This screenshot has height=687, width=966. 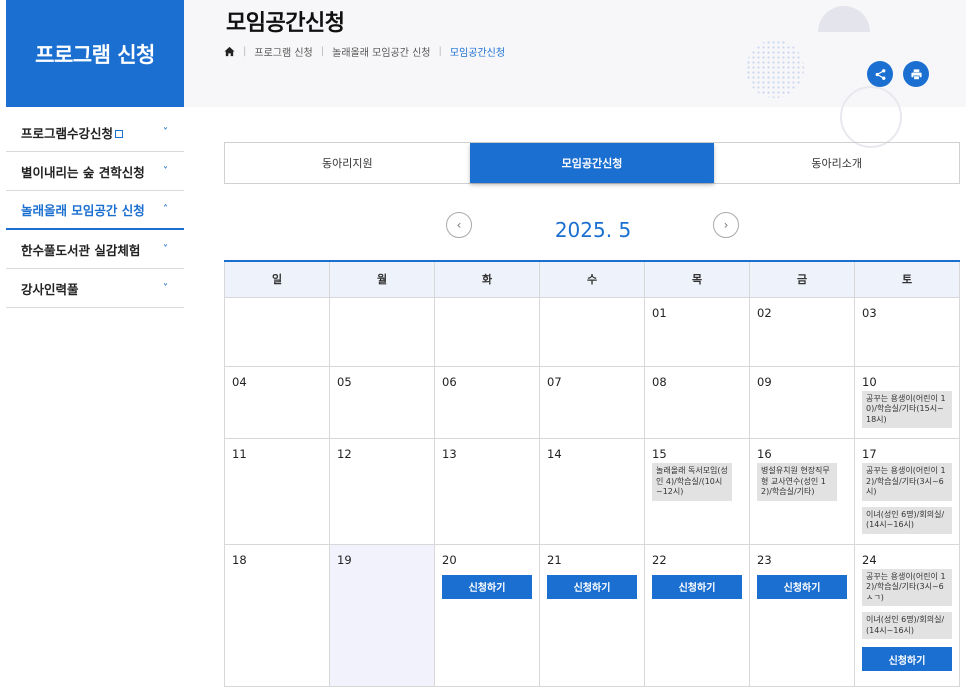 What do you see at coordinates (802, 615) in the screenshot?
I see `calendar-day-cell: 23 신청하기` at bounding box center [802, 615].